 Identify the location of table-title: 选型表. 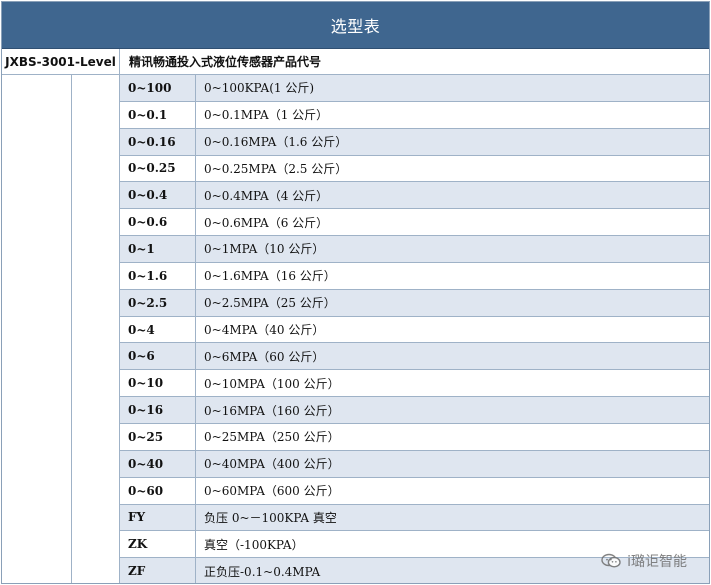
(355, 26).